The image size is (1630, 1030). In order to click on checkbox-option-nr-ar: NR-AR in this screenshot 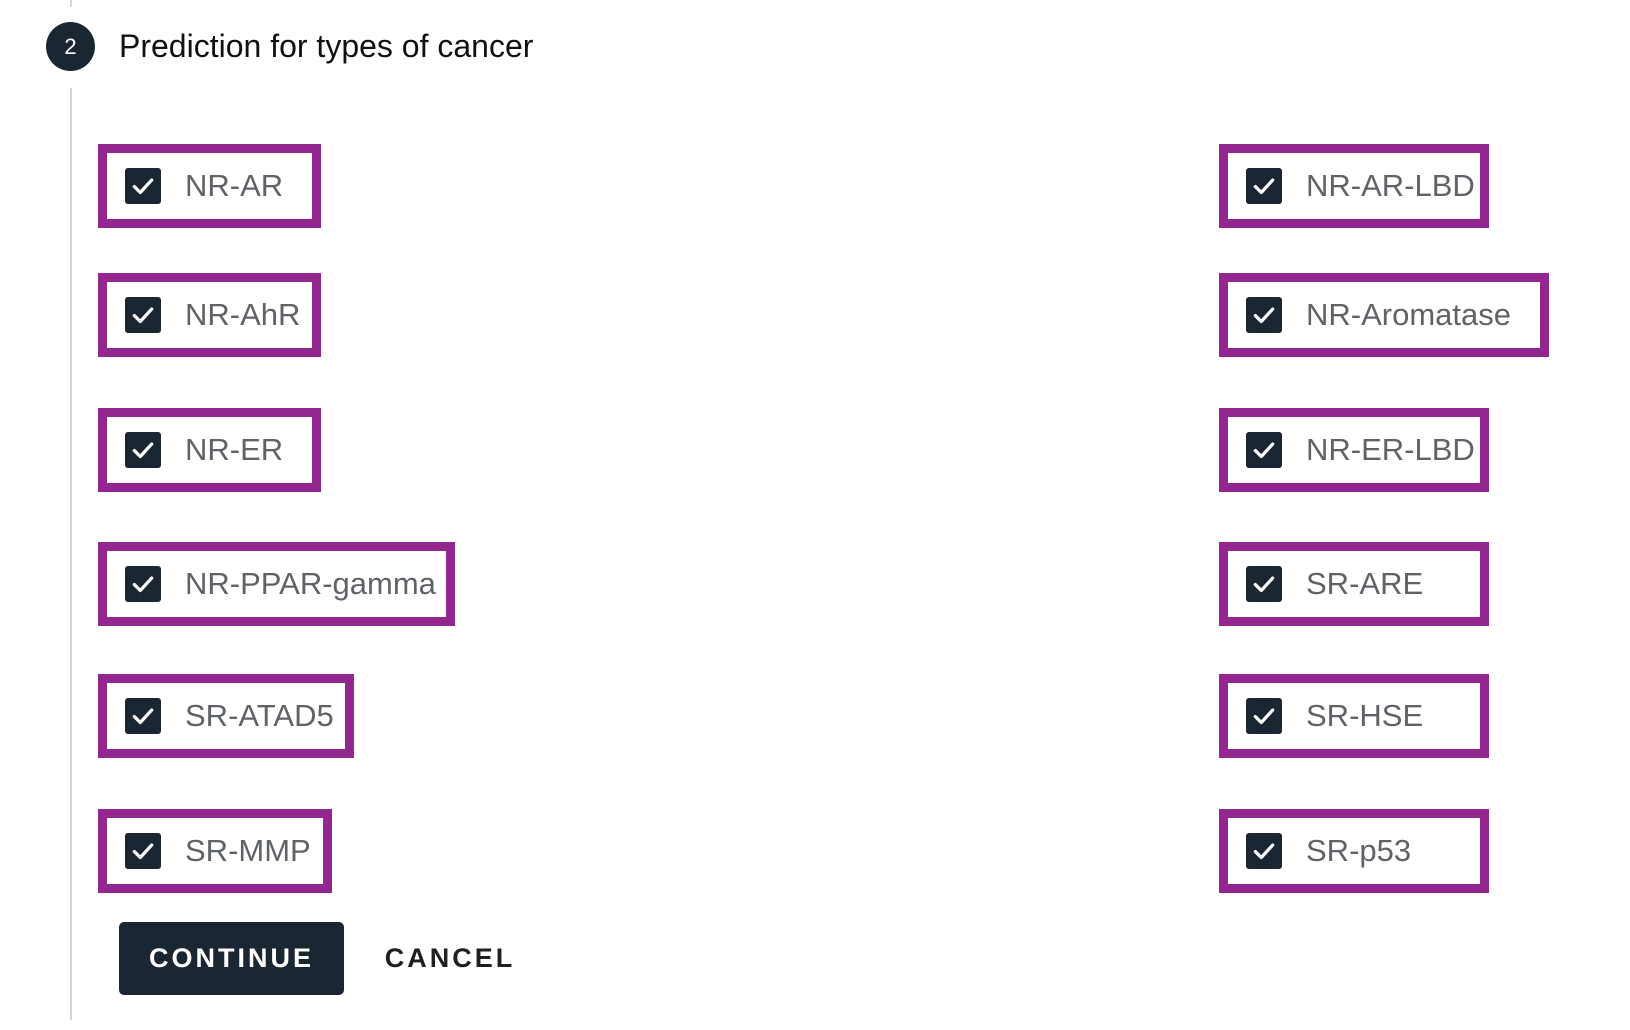, I will do `click(209, 186)`.